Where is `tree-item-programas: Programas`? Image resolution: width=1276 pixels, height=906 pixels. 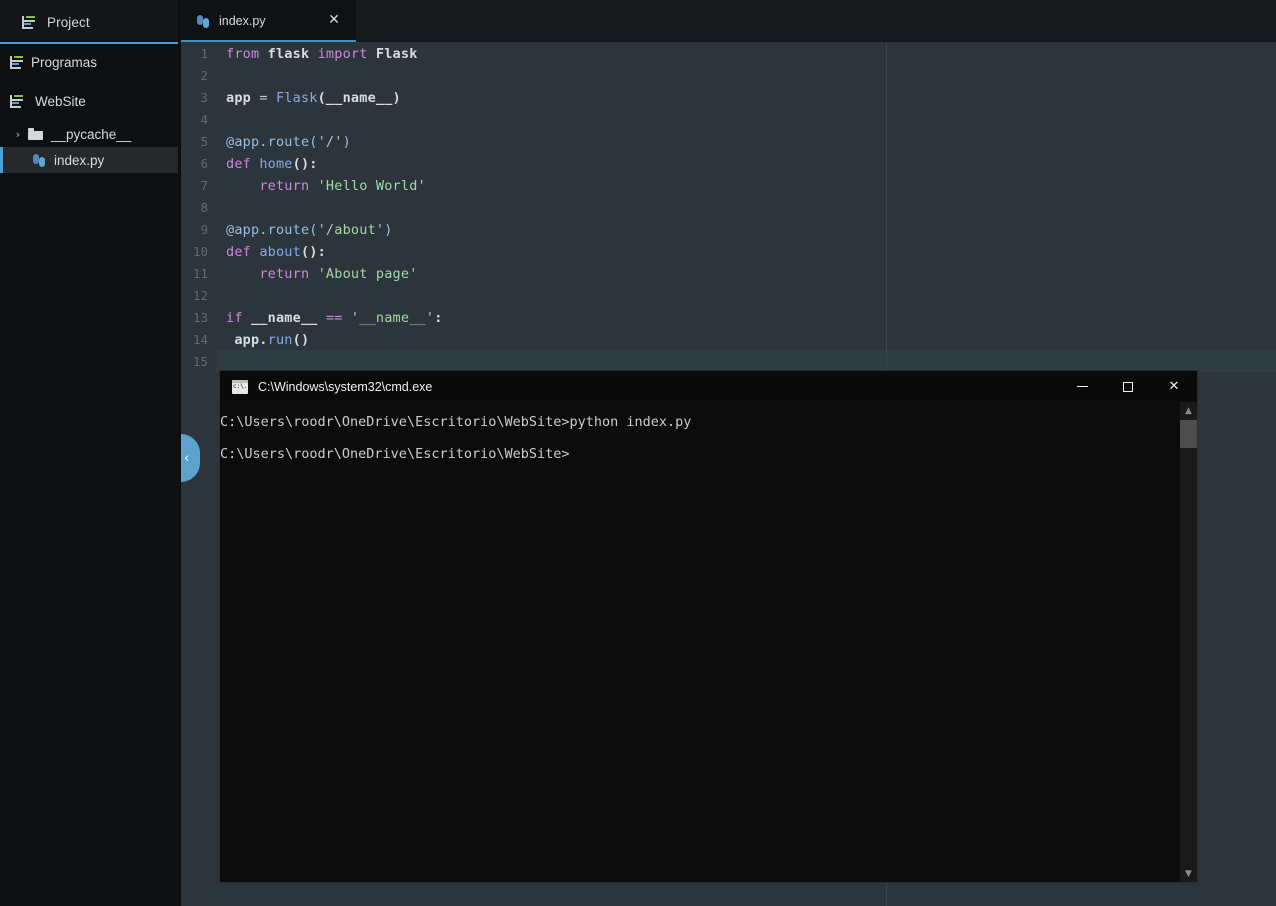 tree-item-programas: Programas is located at coordinates (89, 62).